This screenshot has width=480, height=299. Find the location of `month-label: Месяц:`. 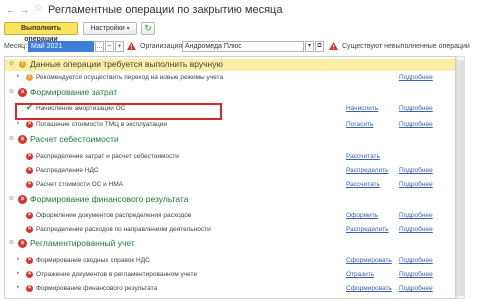

month-label: Месяц: is located at coordinates (16, 46).